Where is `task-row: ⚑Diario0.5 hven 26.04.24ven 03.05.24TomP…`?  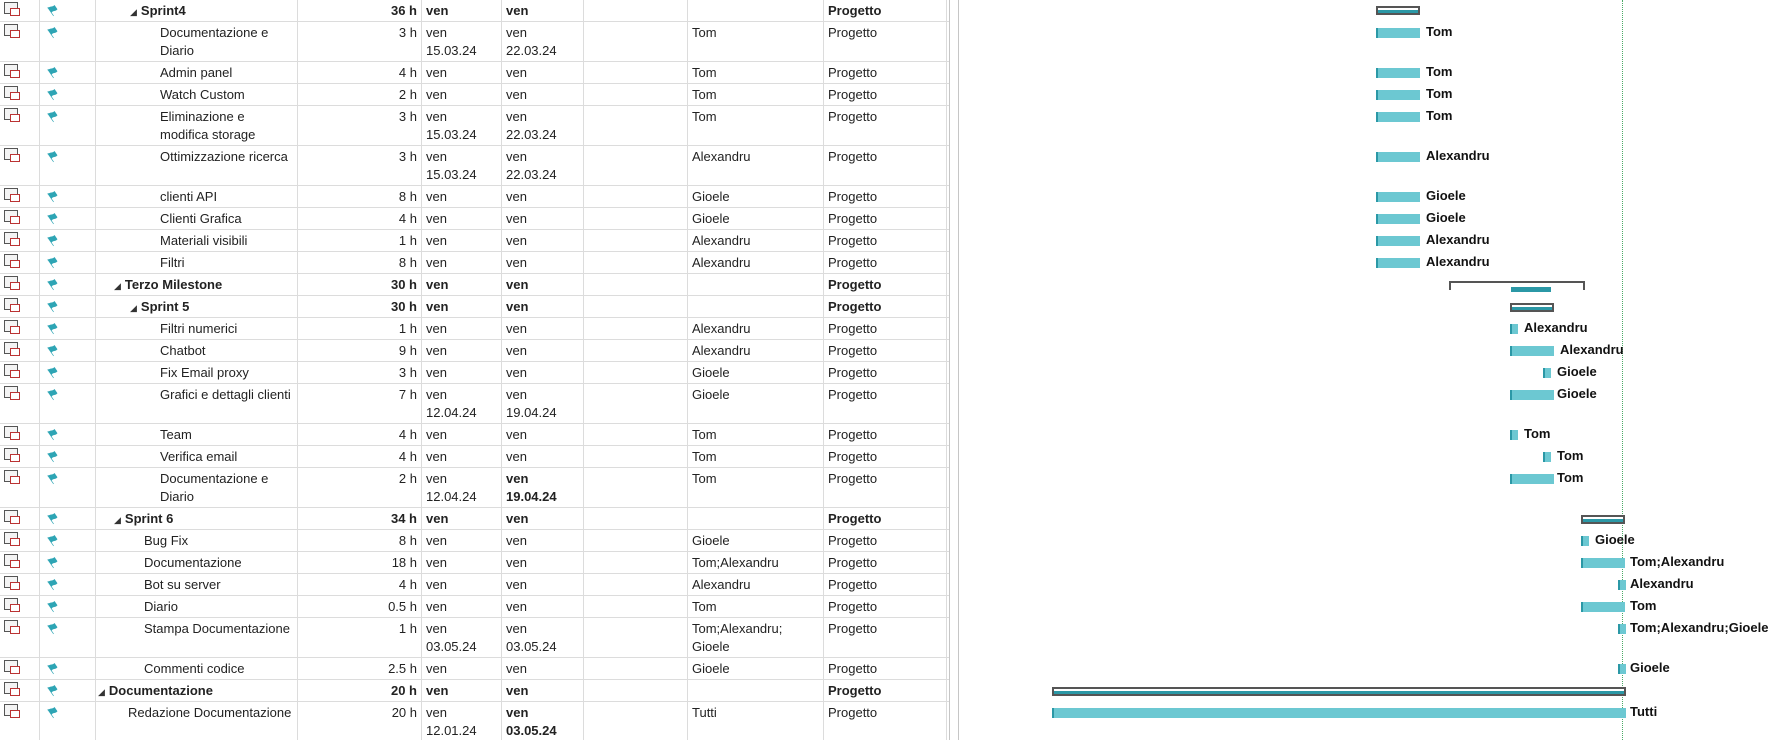 task-row: ⚑Diario0.5 hven 26.04.24ven 03.05.24TomP… is located at coordinates (474, 607).